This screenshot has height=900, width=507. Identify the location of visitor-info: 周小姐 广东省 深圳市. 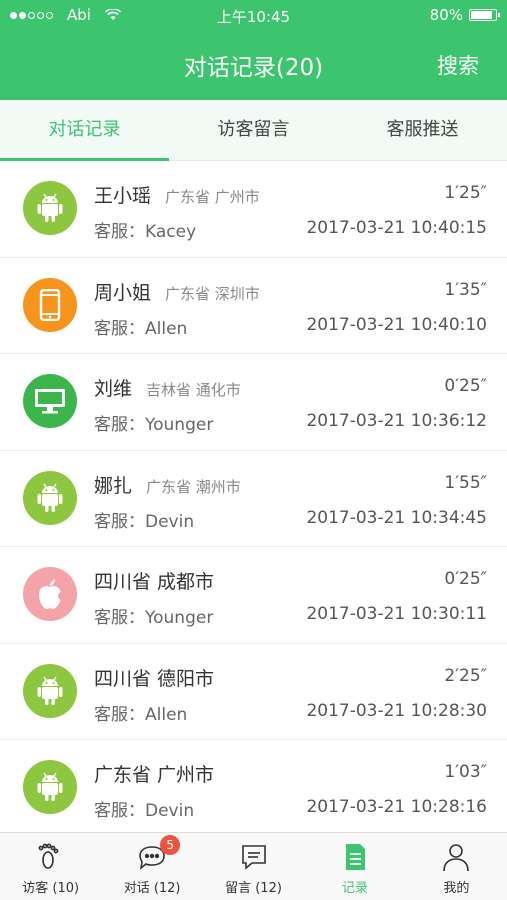
(177, 291).